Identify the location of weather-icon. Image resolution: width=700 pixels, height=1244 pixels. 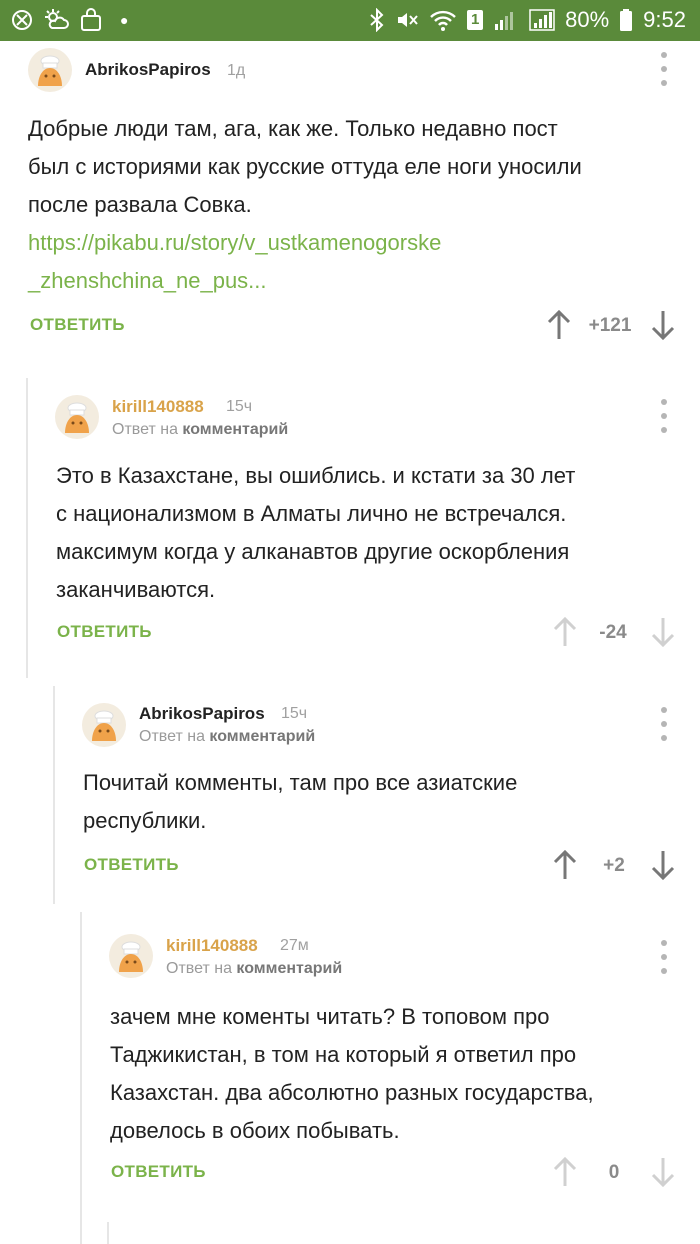
(57, 20).